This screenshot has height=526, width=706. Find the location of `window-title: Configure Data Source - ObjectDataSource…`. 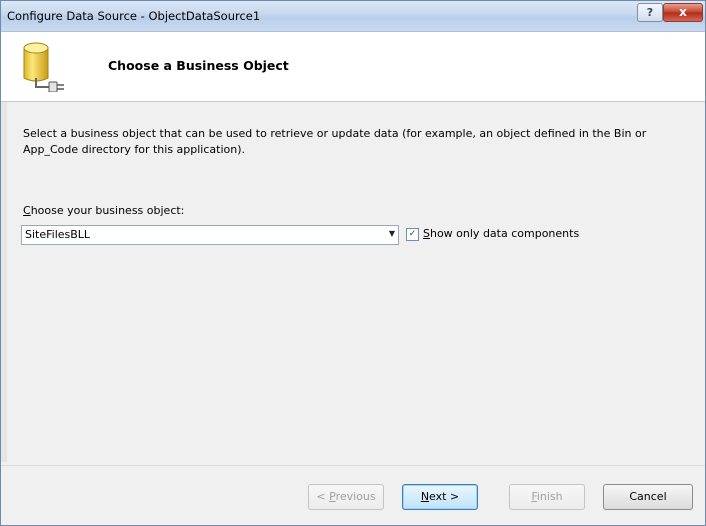

window-title: Configure Data Source - ObjectDataSource… is located at coordinates (134, 16).